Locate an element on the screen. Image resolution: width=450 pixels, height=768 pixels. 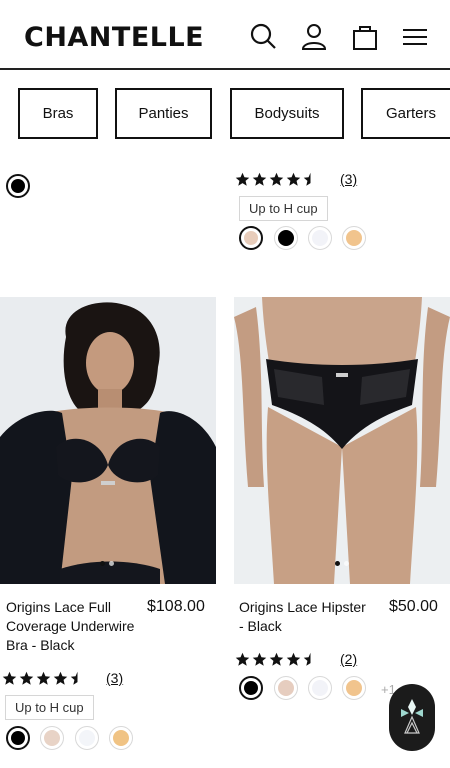
chat-assistant-button is located at coordinates (412, 717).